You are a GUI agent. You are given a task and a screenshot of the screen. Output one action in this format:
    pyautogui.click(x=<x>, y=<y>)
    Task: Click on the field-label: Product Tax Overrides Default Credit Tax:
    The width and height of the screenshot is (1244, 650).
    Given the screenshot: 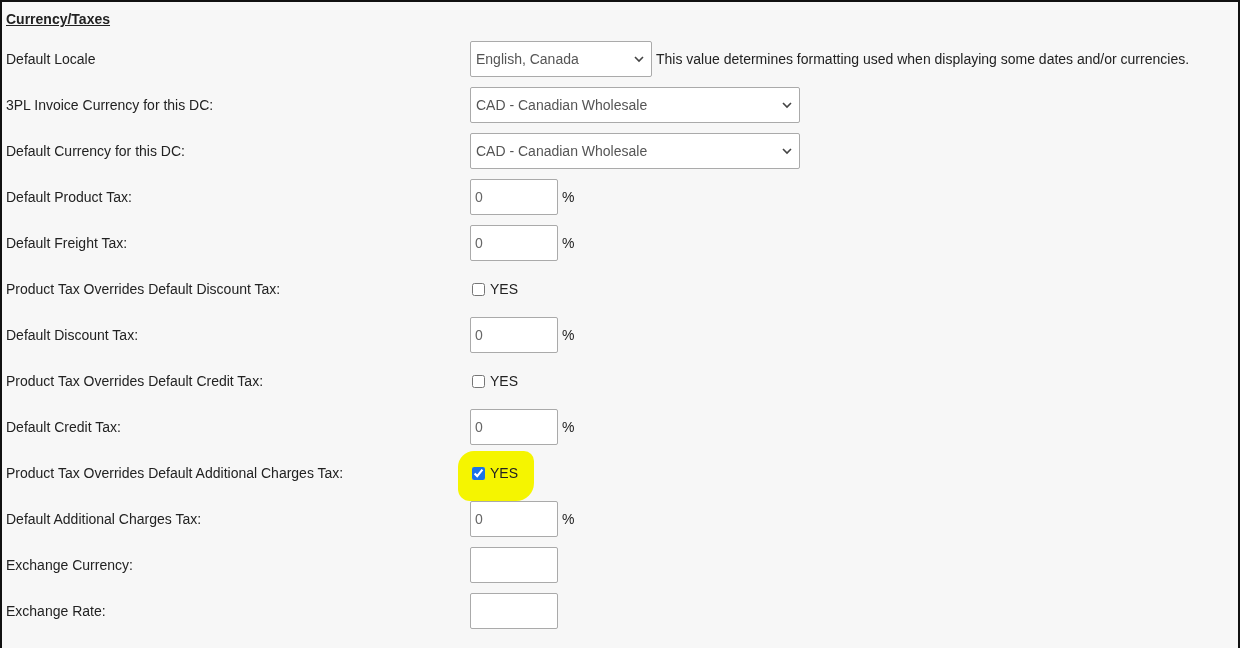 What is the action you would take?
    pyautogui.click(x=135, y=381)
    